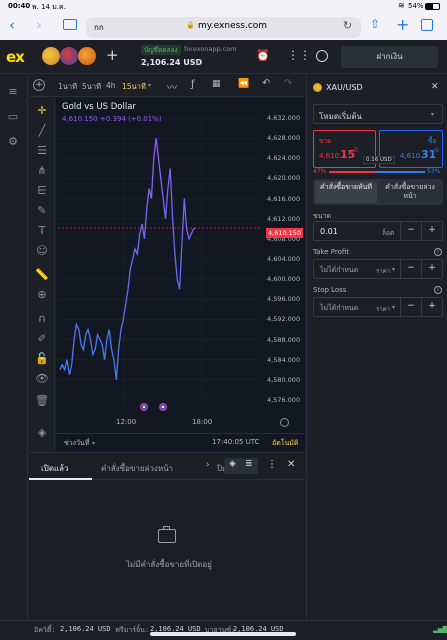  What do you see at coordinates (39, 25) in the screenshot?
I see `forward-icon: ›` at bounding box center [39, 25].